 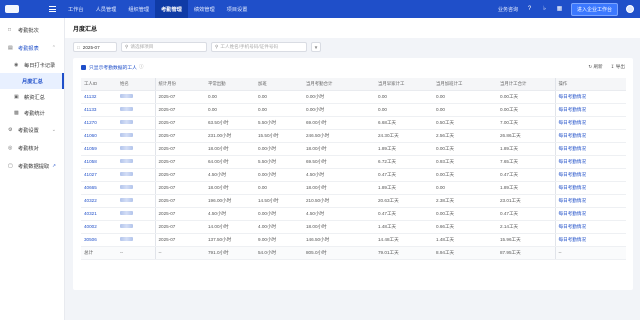 What do you see at coordinates (526, 136) in the screenshot?
I see `cell-work-total: 26.86工天` at bounding box center [526, 136].